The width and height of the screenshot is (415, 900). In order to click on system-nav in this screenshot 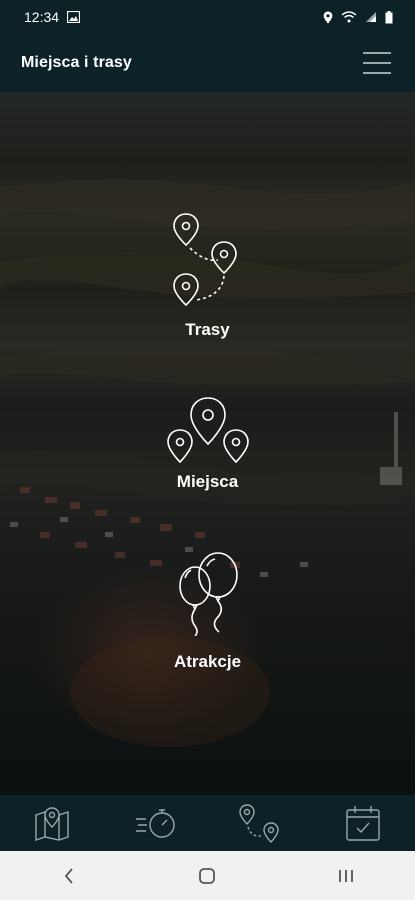, I will do `click(207, 875)`.